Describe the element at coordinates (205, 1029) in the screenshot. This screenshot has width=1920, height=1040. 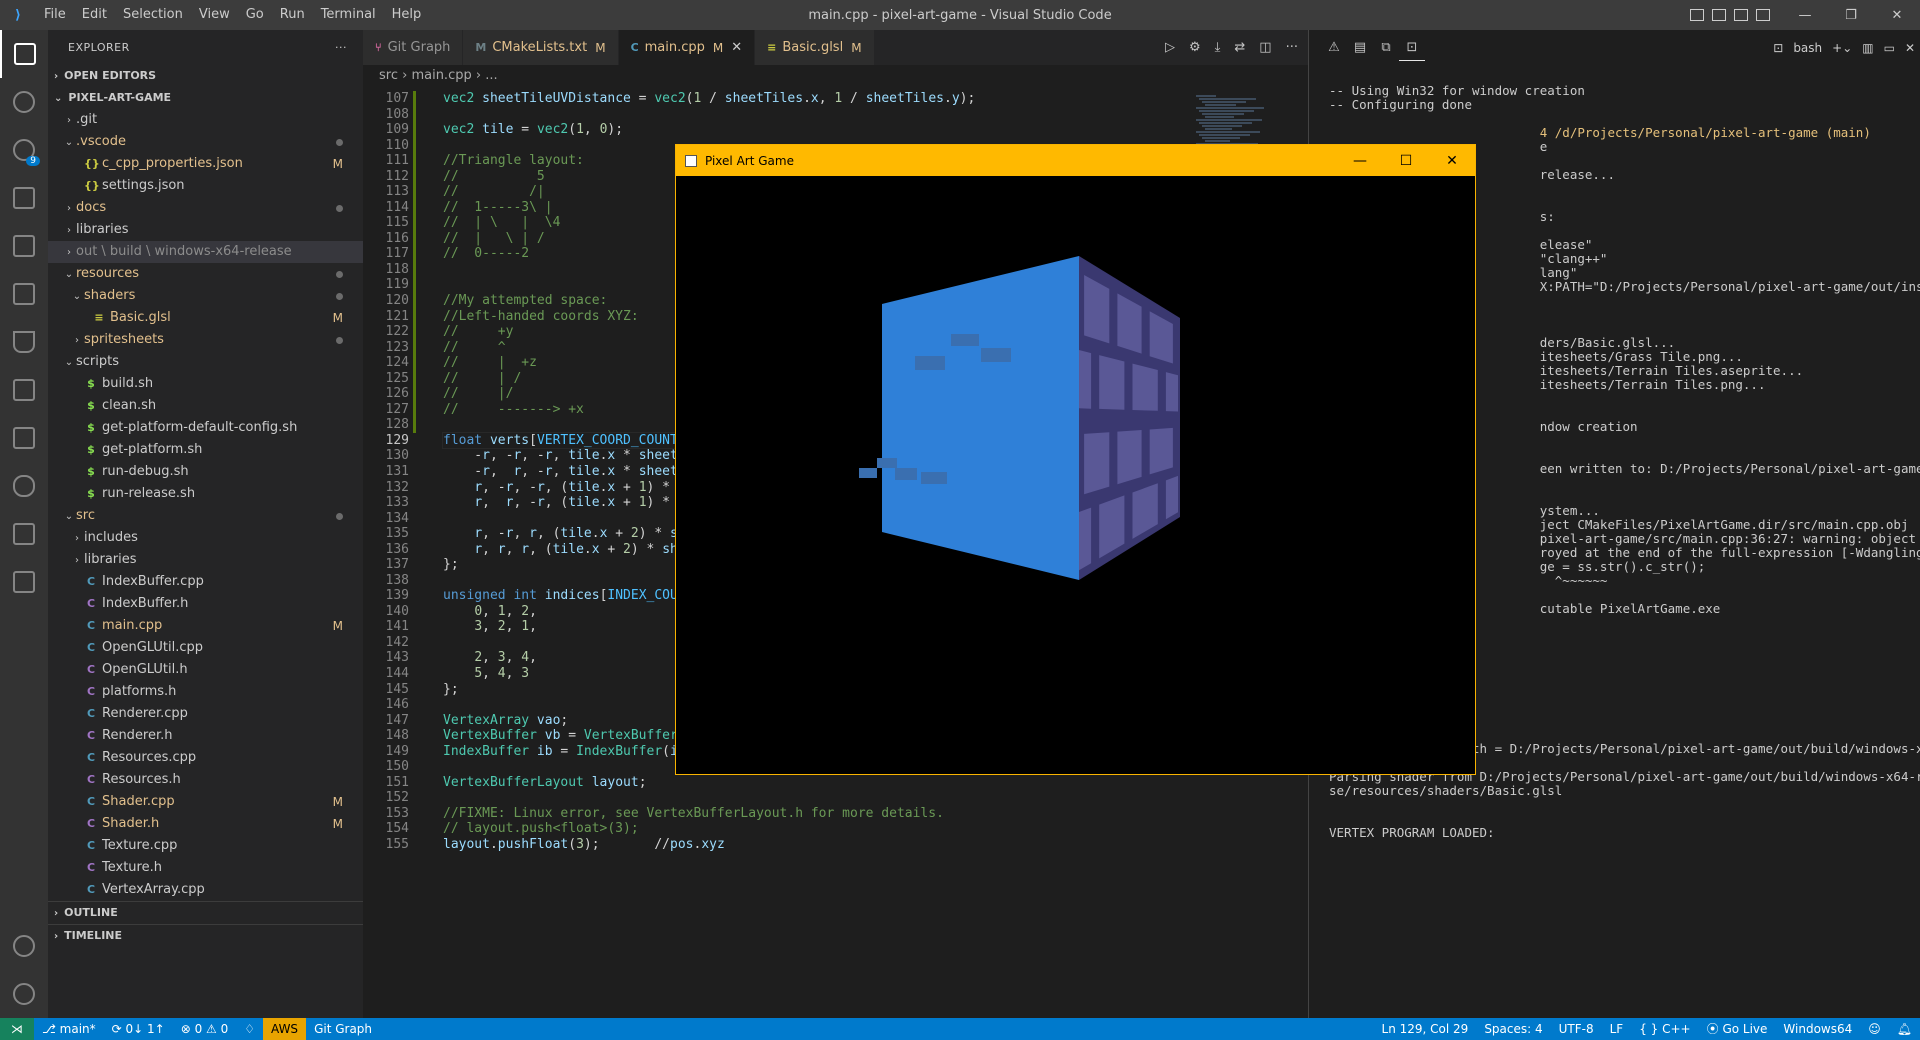
I see `problems-count: ⊗ 0 ⚠ 0` at that location.